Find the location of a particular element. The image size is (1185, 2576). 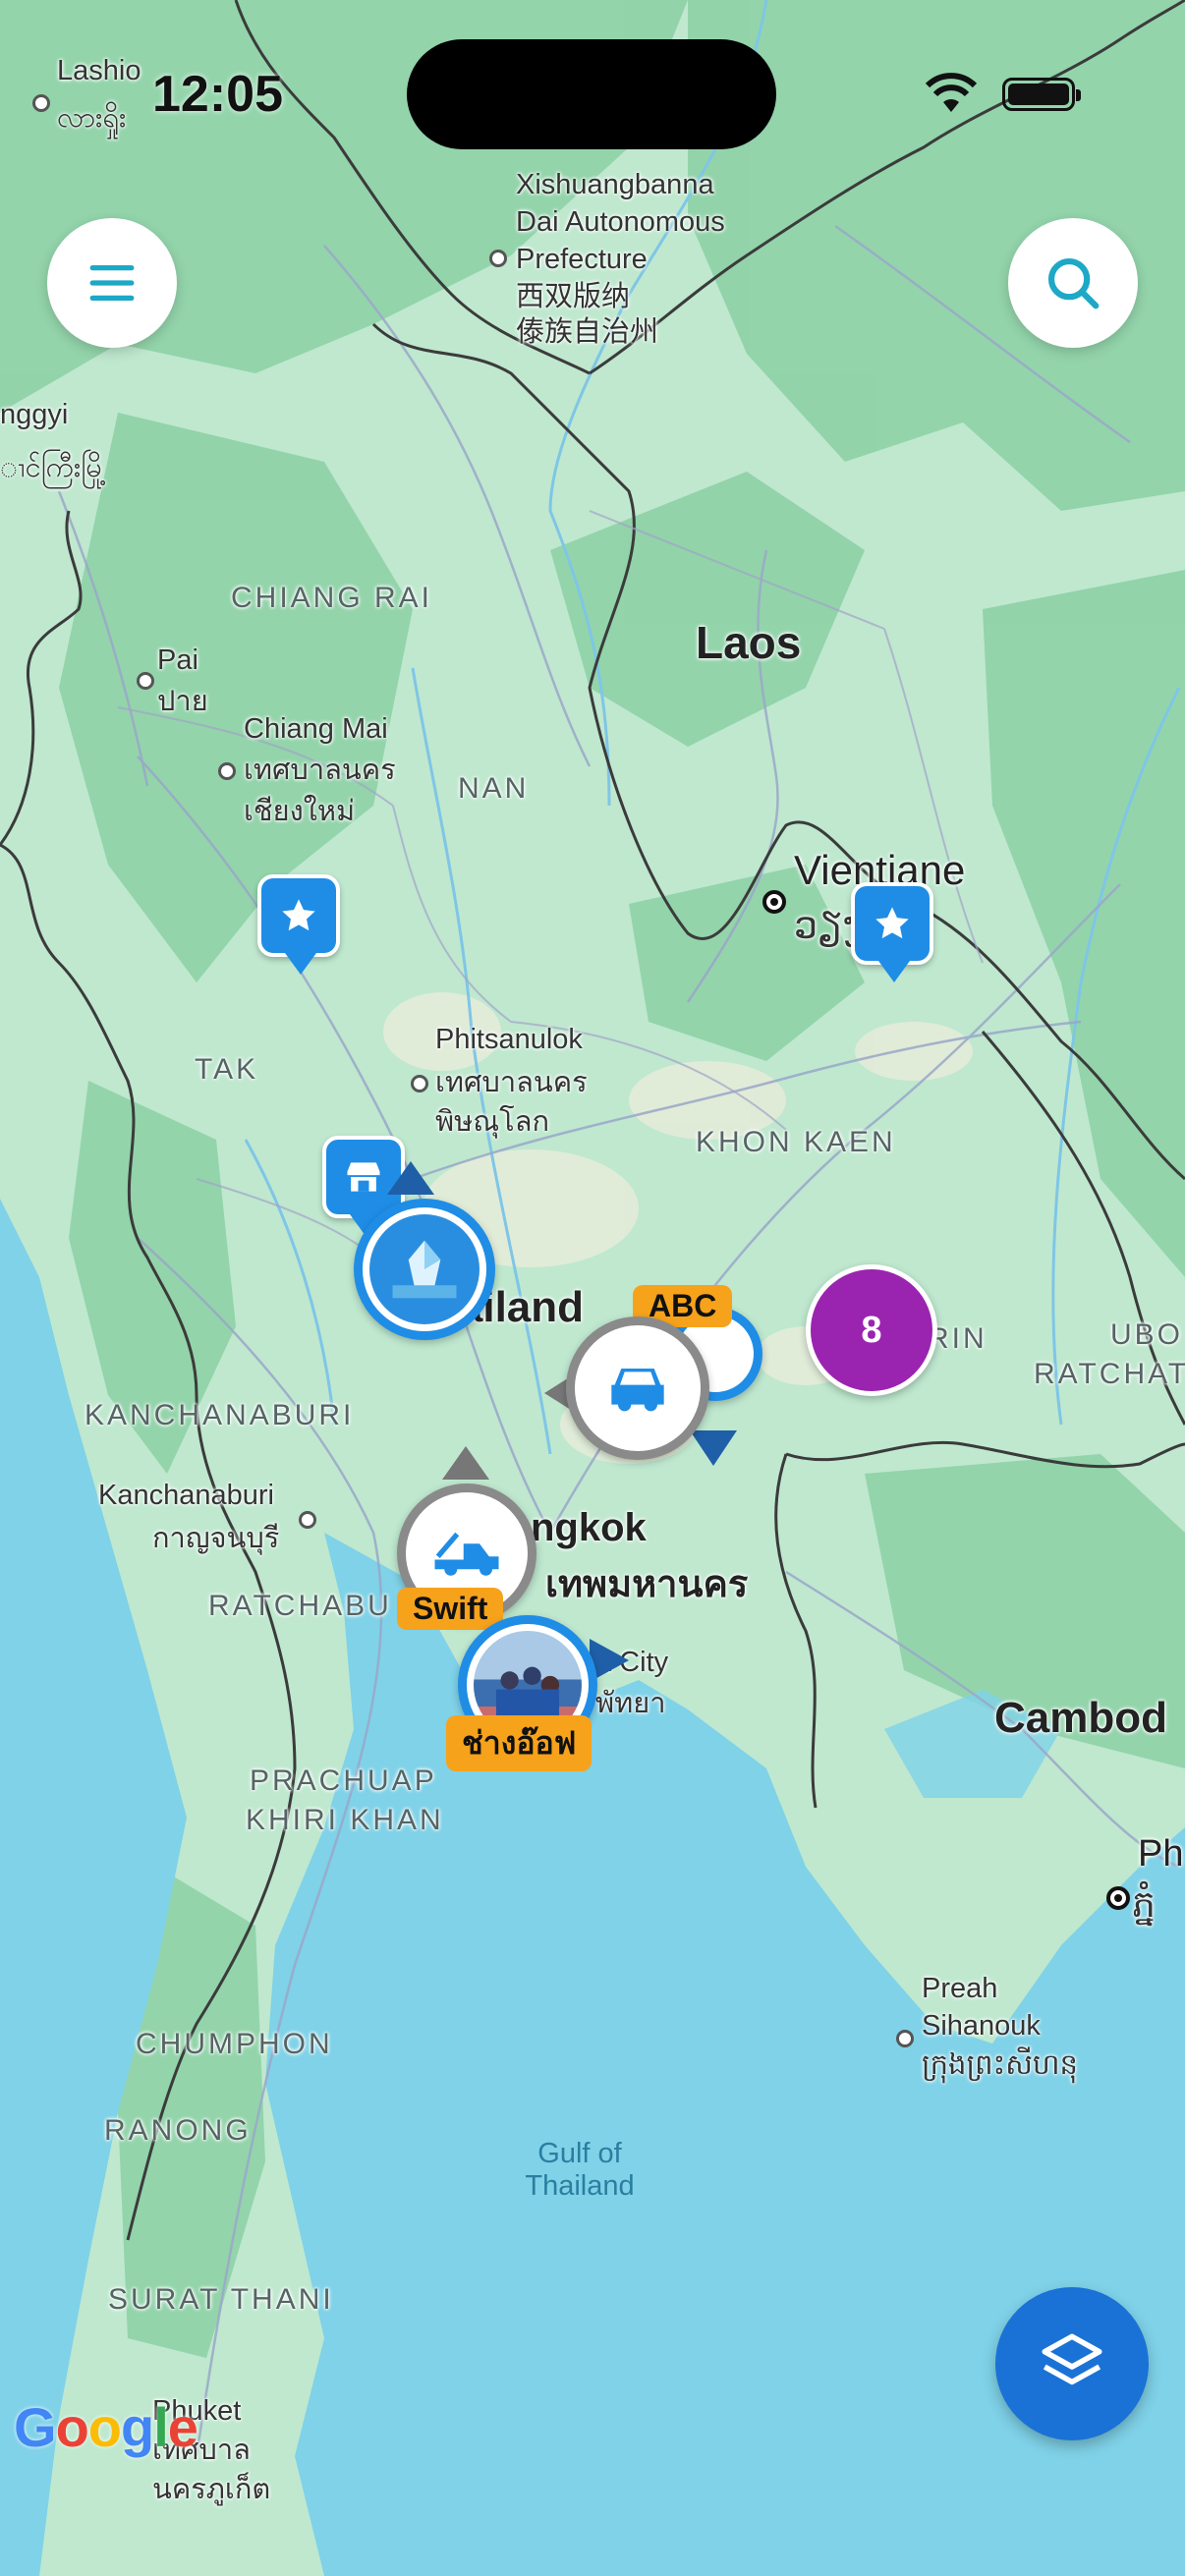

map-label: UBO is located at coordinates (1147, 1334).